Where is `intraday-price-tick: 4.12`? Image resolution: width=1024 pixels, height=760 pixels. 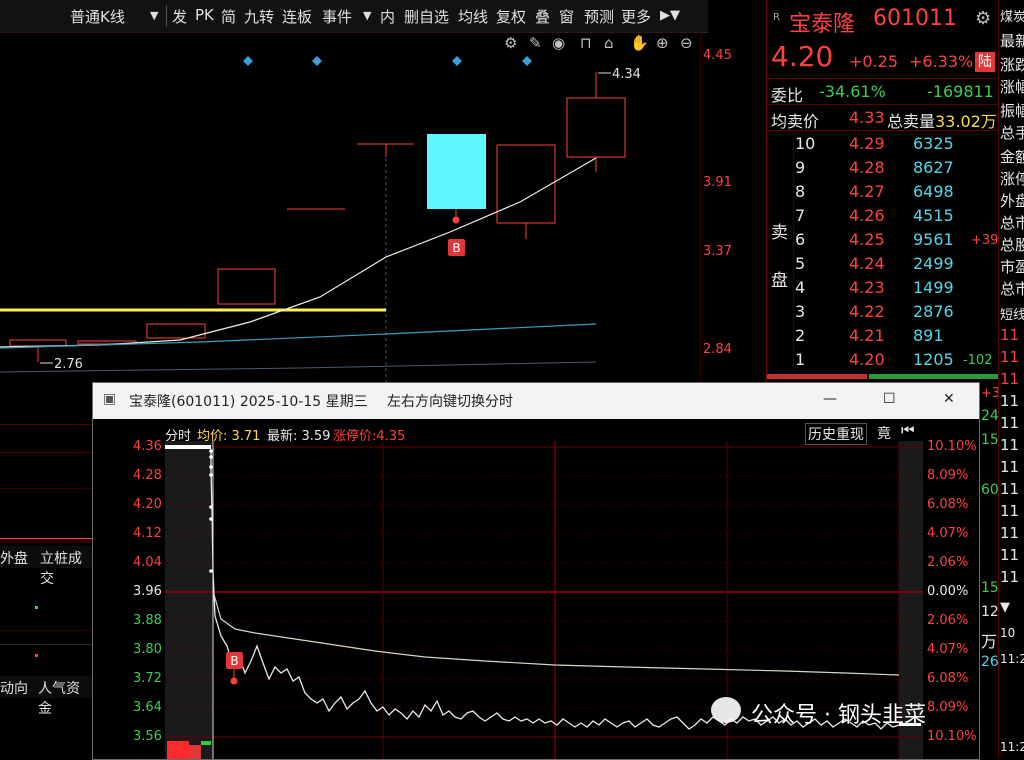
intraday-price-tick: 4.12 is located at coordinates (147, 533).